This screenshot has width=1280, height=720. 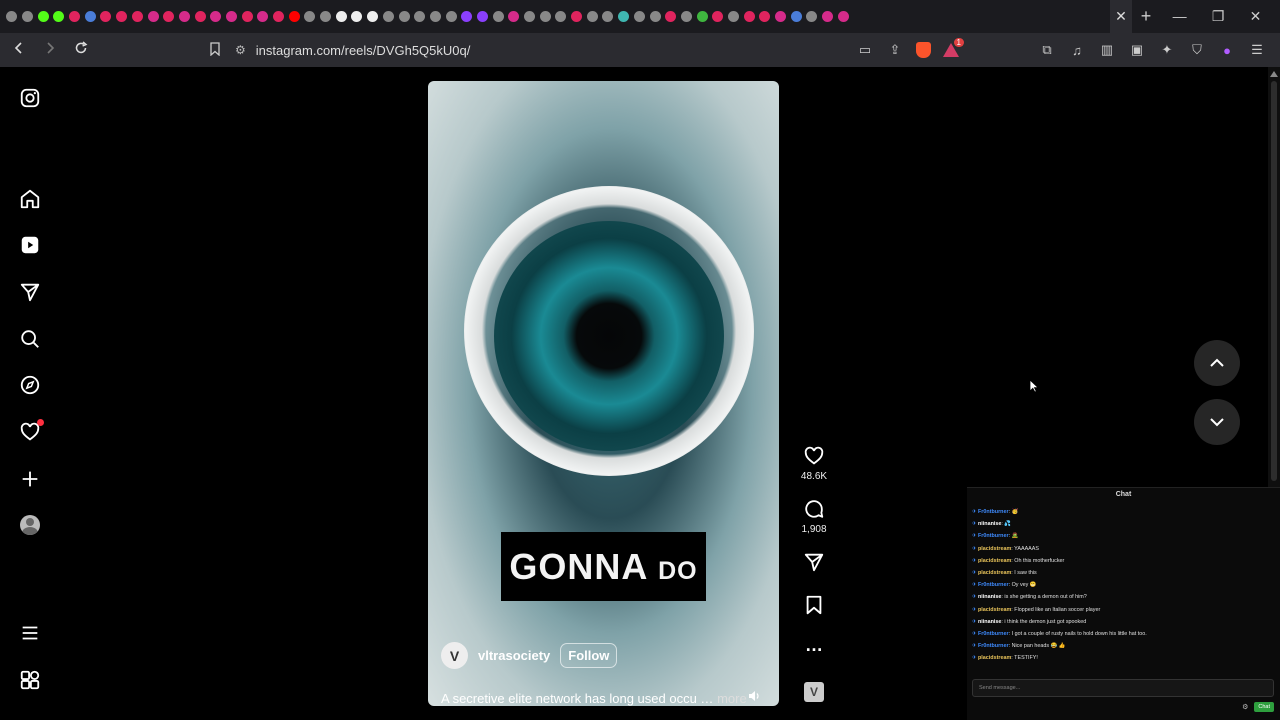 I want to click on create-icon, so click(x=30, y=479).